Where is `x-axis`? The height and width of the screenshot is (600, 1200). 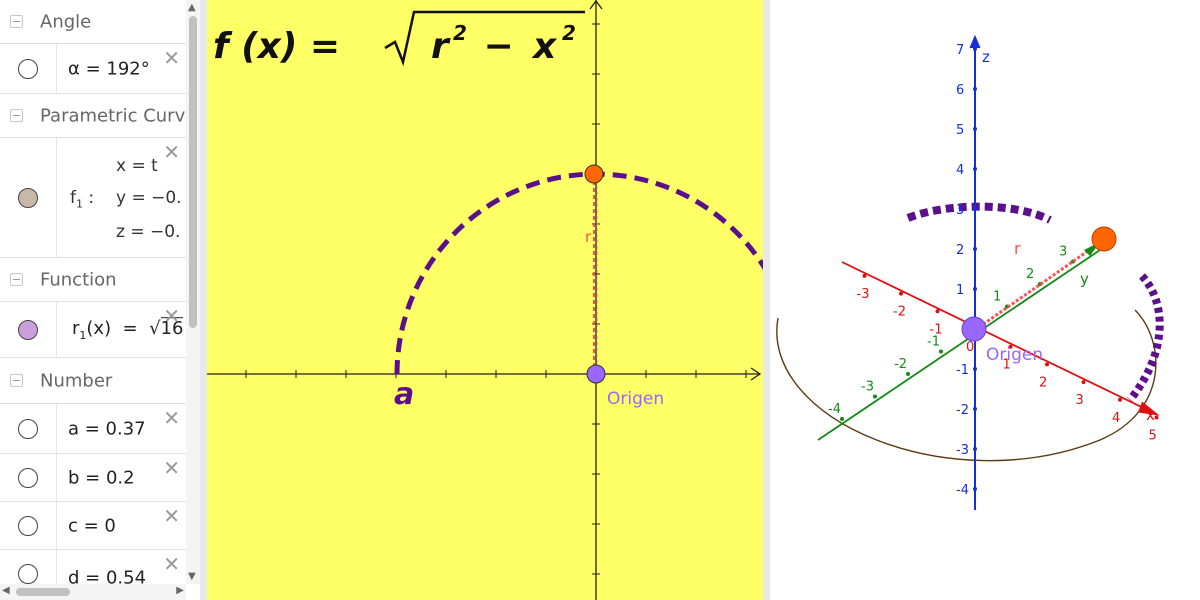
x-axis is located at coordinates (484, 374).